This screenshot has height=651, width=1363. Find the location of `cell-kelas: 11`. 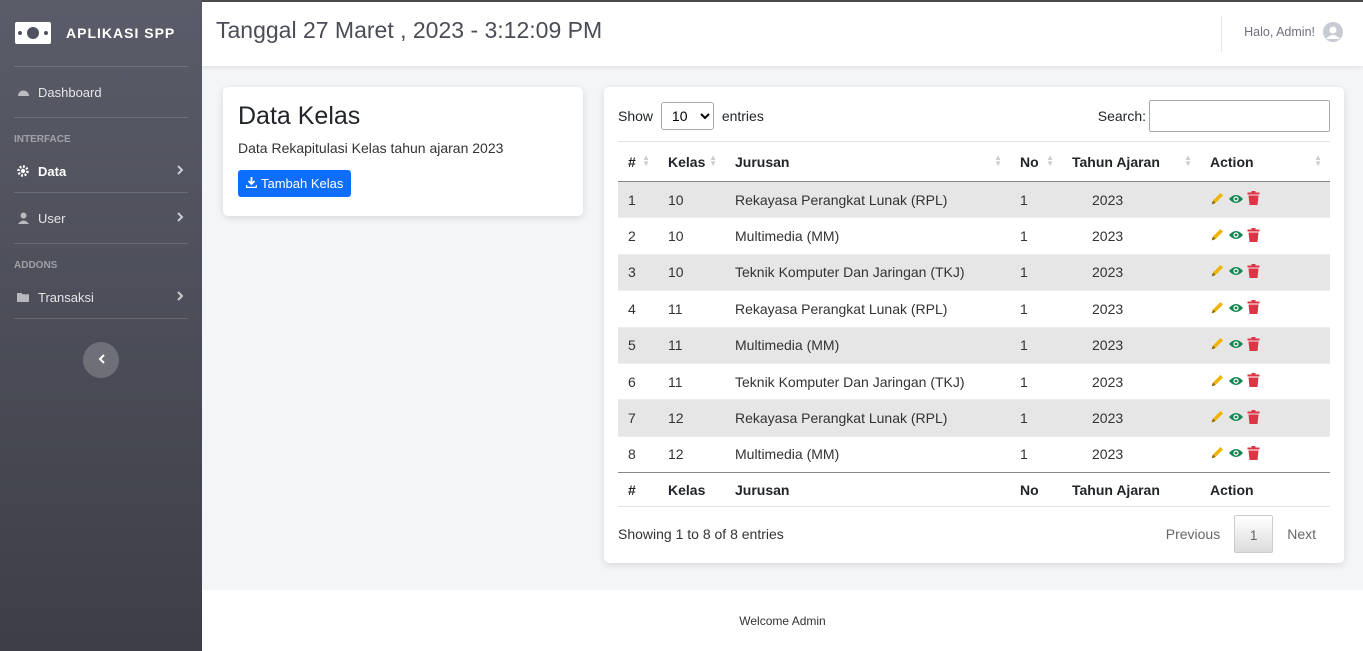

cell-kelas: 11 is located at coordinates (691, 381).